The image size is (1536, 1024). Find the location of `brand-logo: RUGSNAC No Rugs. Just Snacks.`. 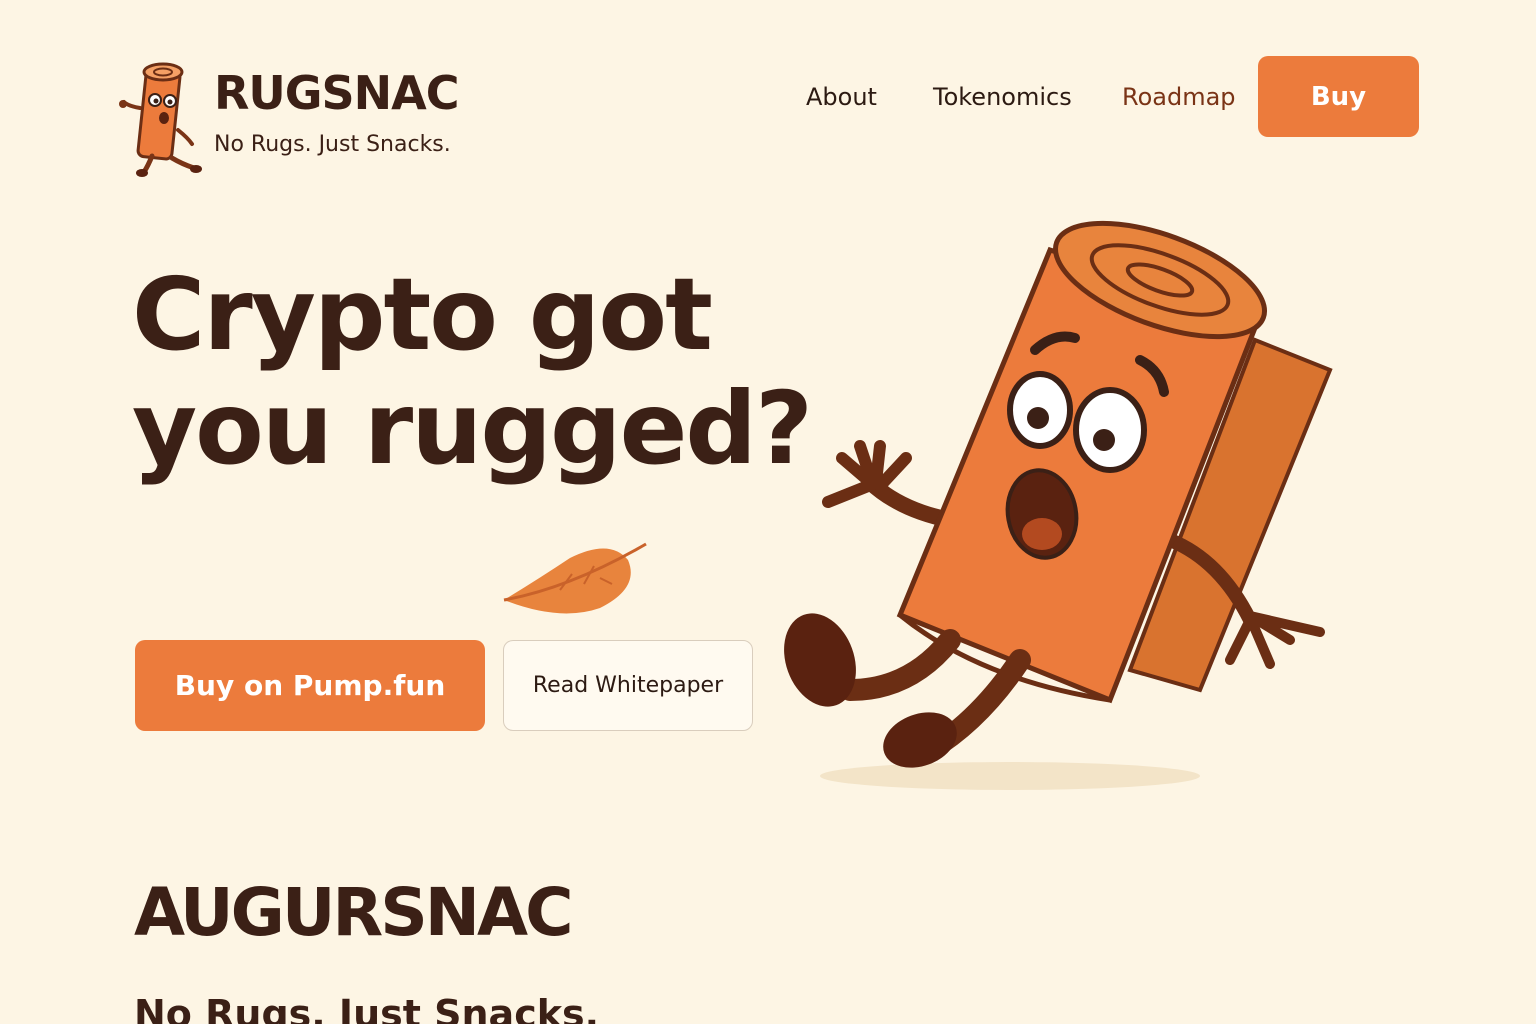

brand-logo: RUGSNAC No Rugs. Just Snacks. is located at coordinates (308, 120).